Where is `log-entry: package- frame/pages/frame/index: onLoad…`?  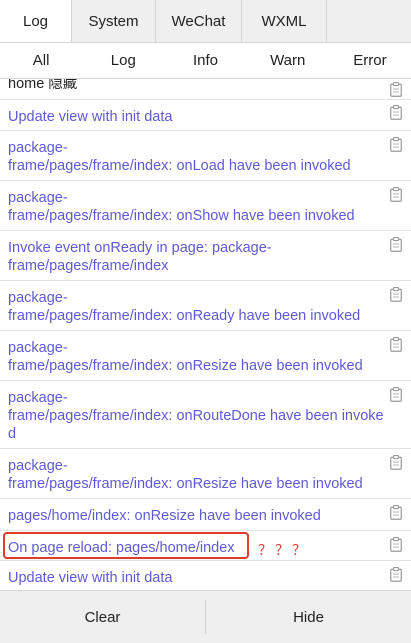
log-entry: package- frame/pages/frame/index: onLoad… is located at coordinates (205, 156).